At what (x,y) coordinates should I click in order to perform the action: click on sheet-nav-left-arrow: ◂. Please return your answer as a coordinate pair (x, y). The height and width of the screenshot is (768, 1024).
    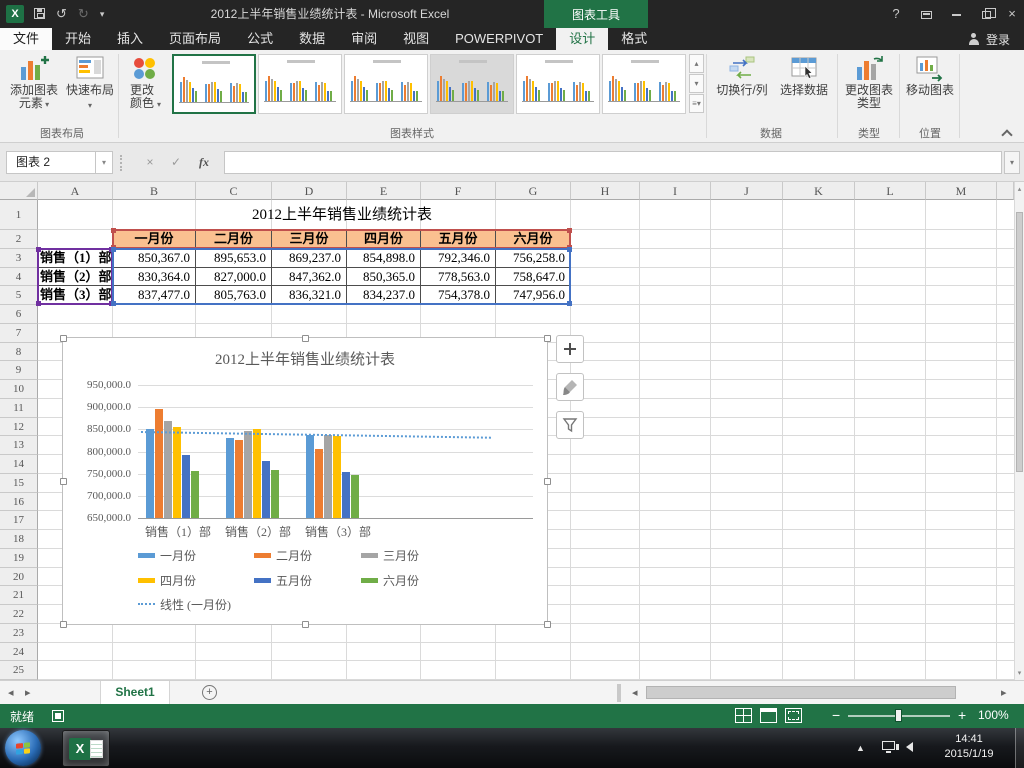
    Looking at the image, I should click on (11, 692).